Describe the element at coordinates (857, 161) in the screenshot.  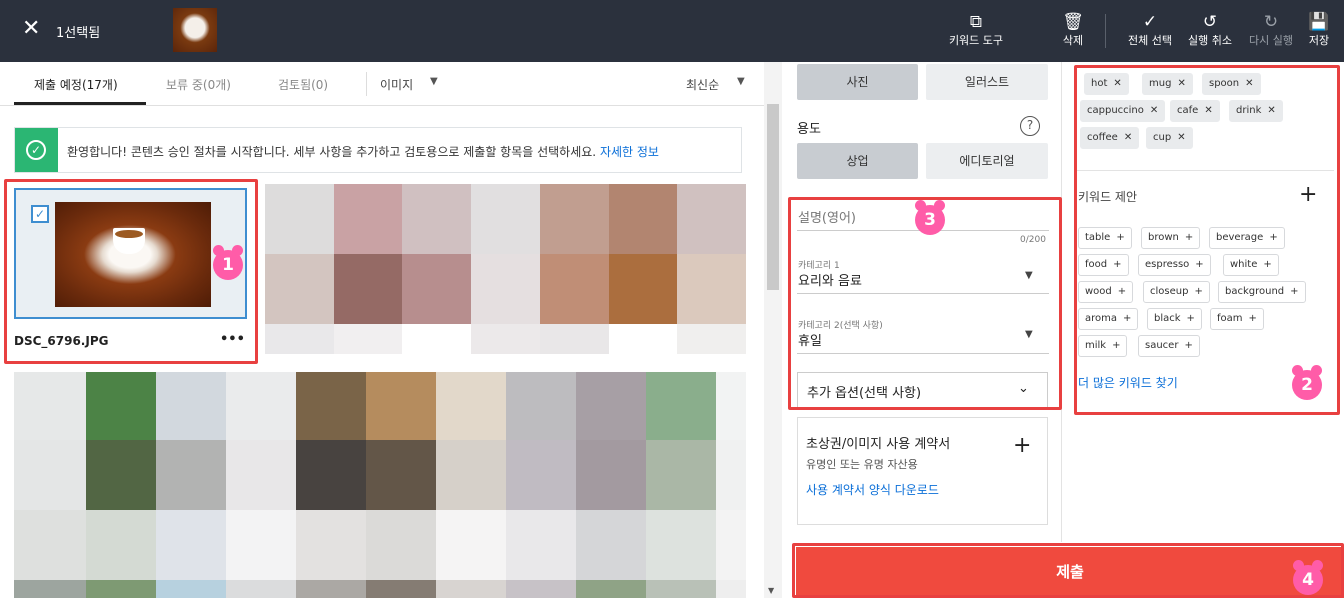
I see `usage-commercial-button: 상업` at that location.